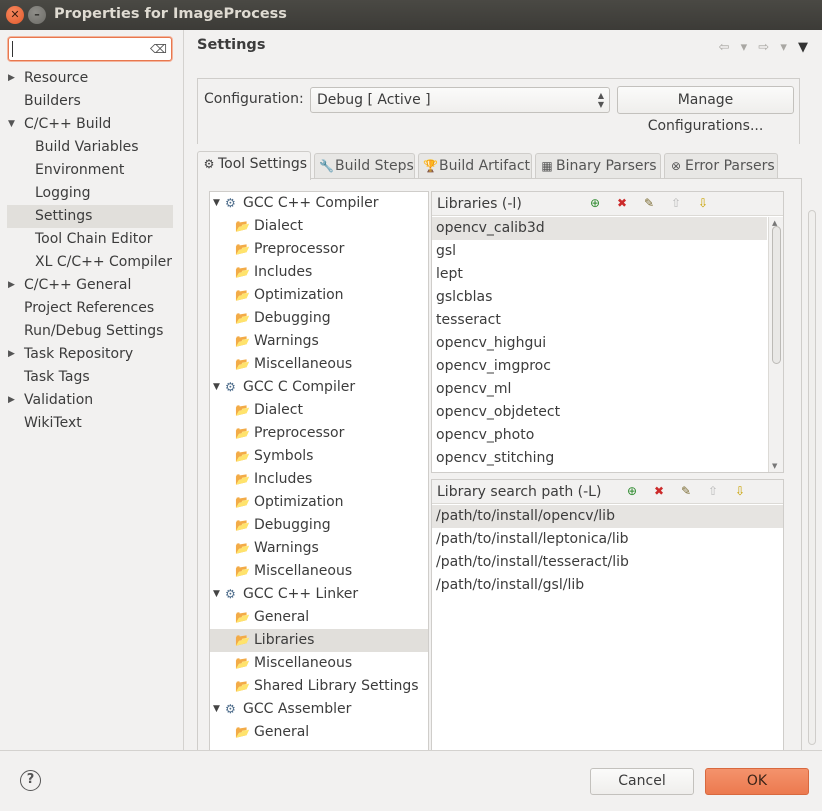 This screenshot has width=822, height=811. What do you see at coordinates (91, 170) in the screenshot?
I see `sidebar-item-environment: Environment` at bounding box center [91, 170].